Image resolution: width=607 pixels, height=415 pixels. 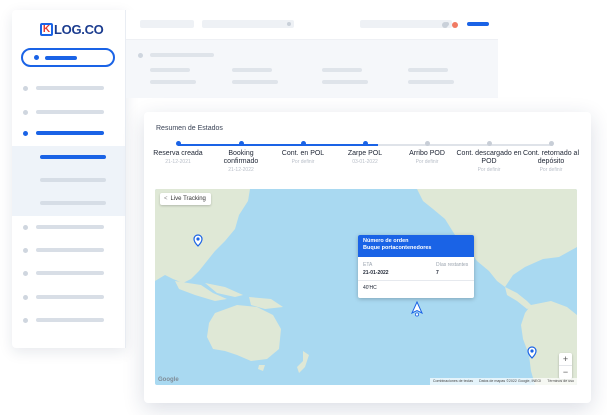 I want to click on logo: K LOG.CO, so click(x=72, y=29).